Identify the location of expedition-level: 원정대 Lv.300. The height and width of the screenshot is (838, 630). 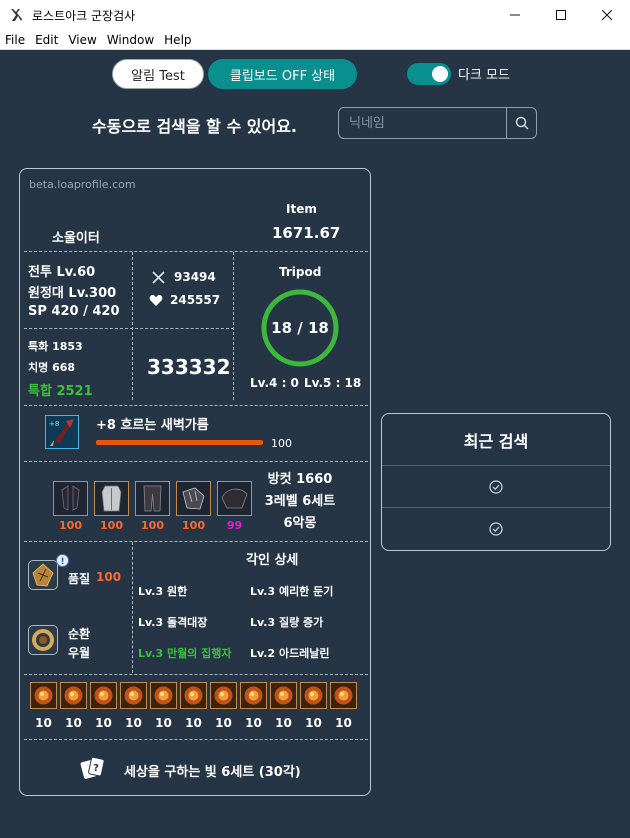
(72, 293).